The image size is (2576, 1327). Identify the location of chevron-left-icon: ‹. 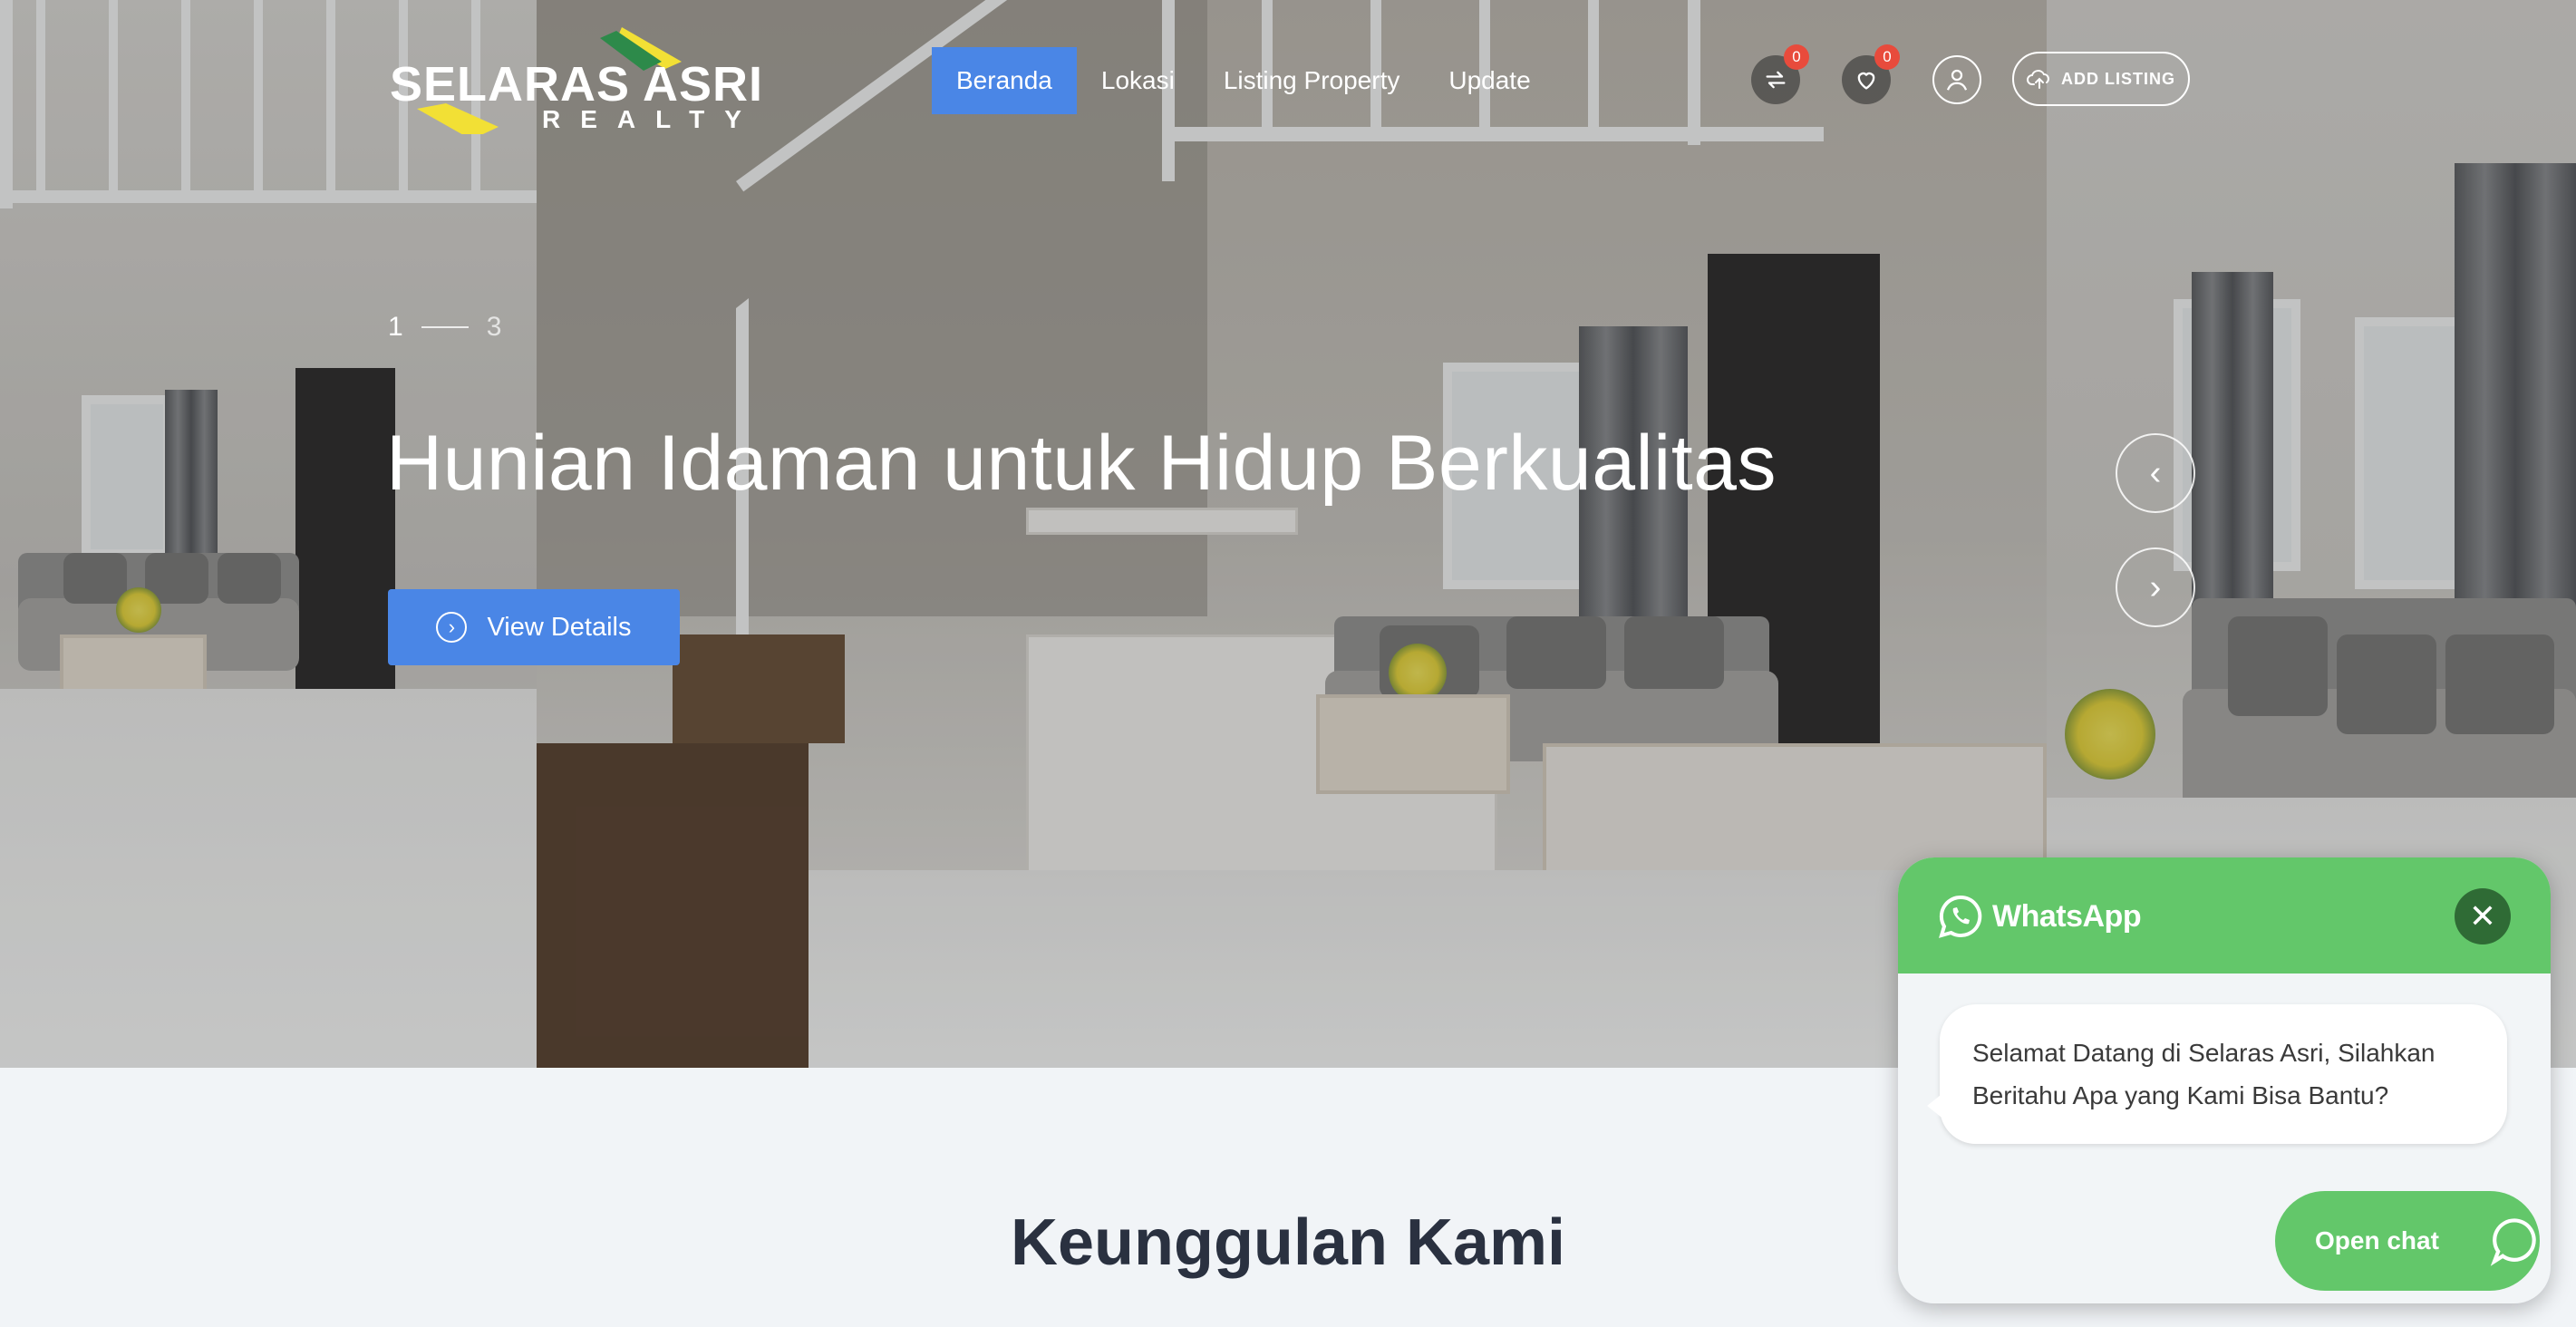
(2155, 472).